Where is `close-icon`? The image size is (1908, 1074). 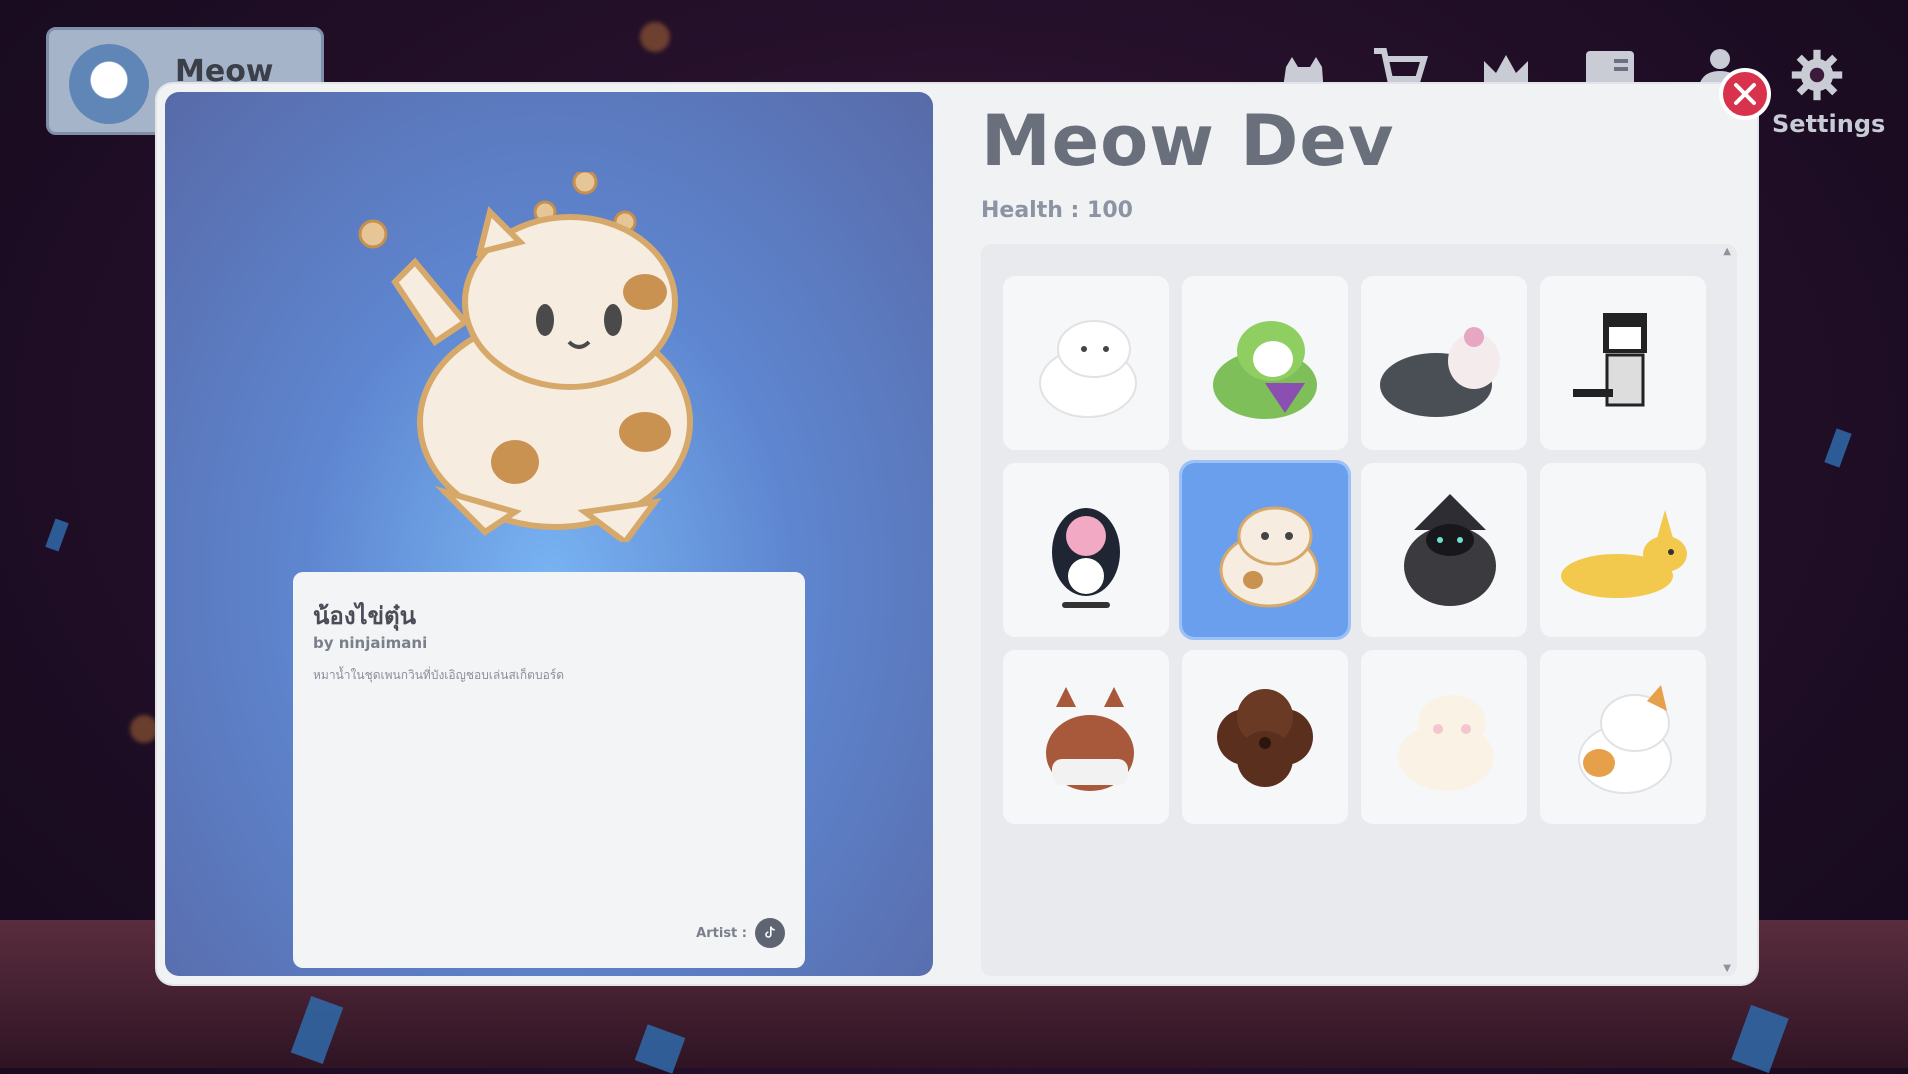
close-icon is located at coordinates (1745, 94).